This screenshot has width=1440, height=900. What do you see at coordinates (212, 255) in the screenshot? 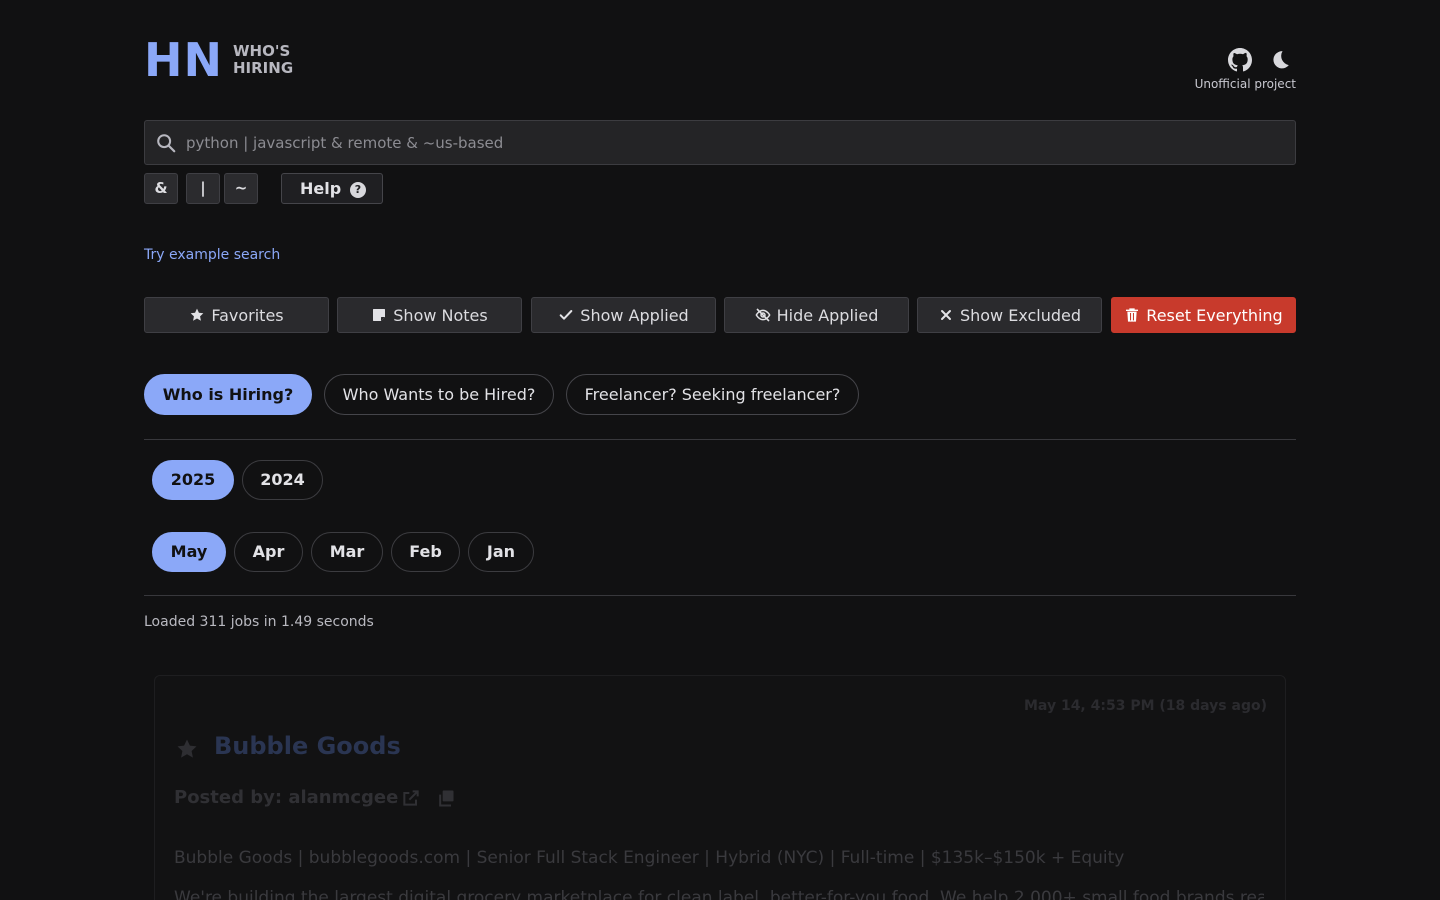
I see `try-example-link: Try example search` at bounding box center [212, 255].